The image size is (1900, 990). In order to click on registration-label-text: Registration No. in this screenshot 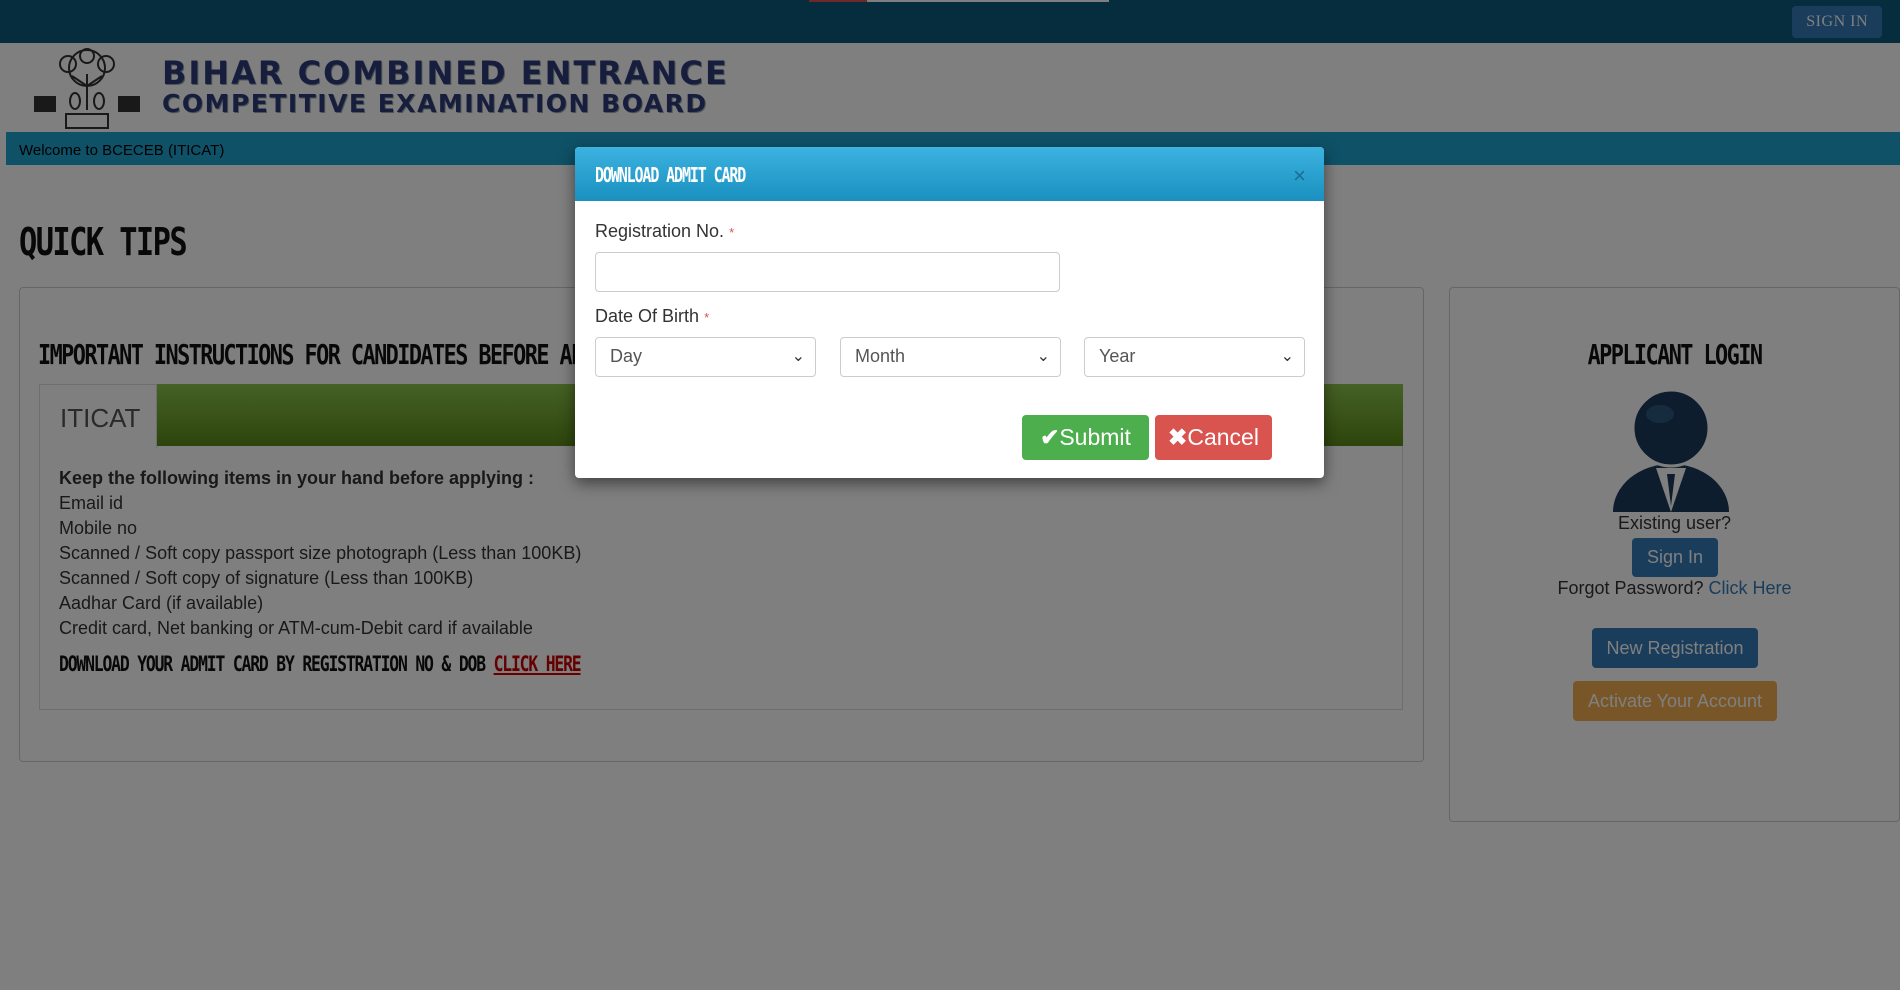, I will do `click(660, 231)`.